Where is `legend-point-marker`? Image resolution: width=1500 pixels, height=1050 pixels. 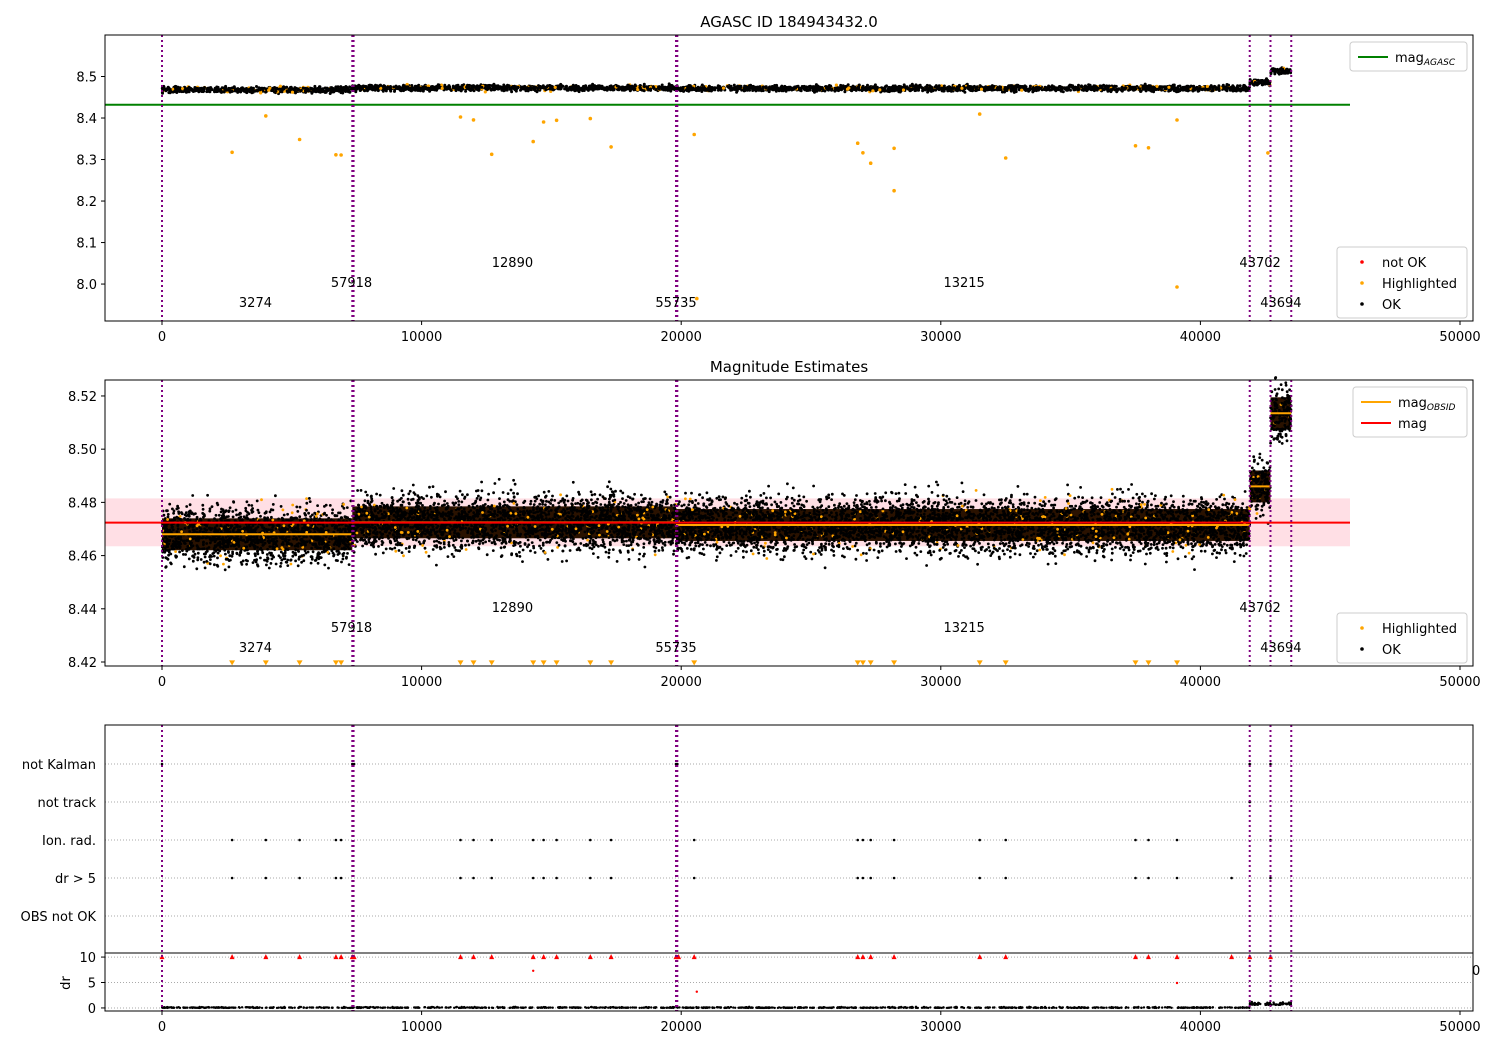
legend-point-marker is located at coordinates (1362, 283).